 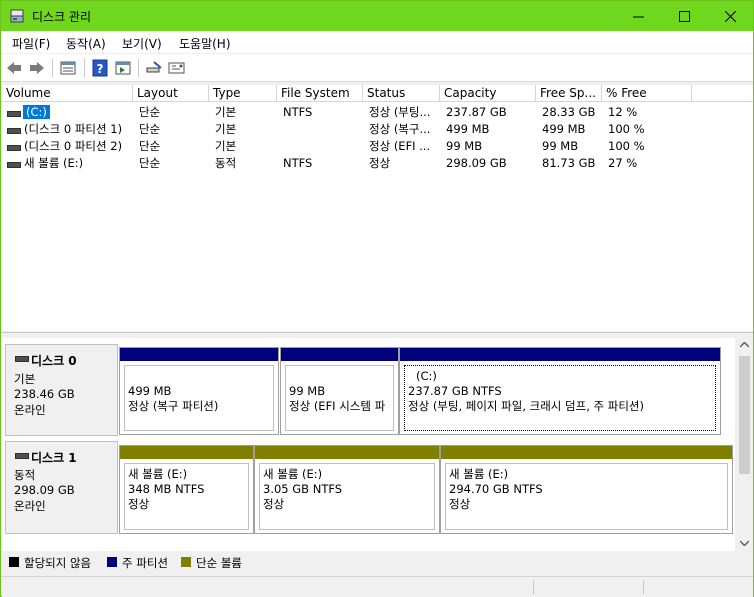 What do you see at coordinates (320, 93) in the screenshot?
I see `column-header-file-system: File System` at bounding box center [320, 93].